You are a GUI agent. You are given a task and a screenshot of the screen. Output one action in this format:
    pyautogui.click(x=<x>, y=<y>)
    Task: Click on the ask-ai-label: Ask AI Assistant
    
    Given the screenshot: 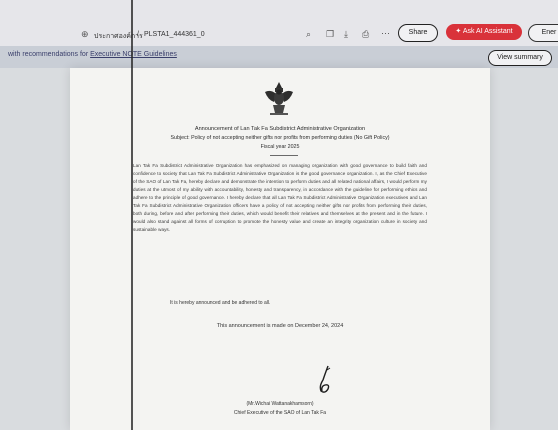 What is the action you would take?
    pyautogui.click(x=487, y=31)
    